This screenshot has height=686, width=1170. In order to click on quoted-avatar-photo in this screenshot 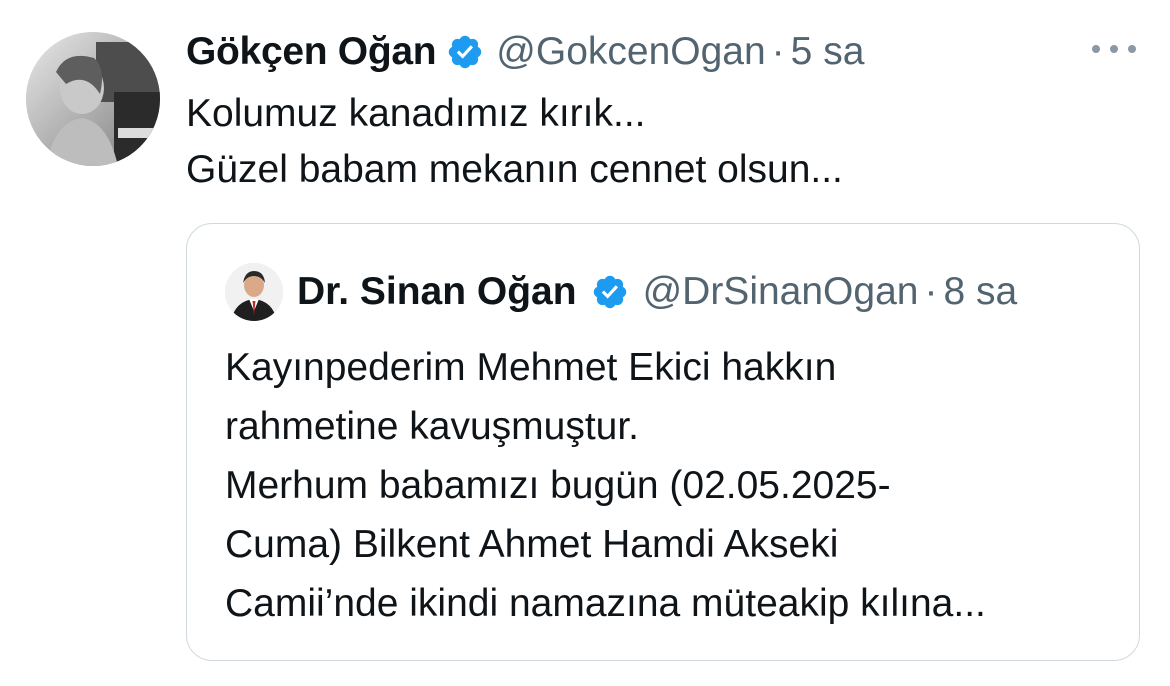, I will do `click(254, 292)`.